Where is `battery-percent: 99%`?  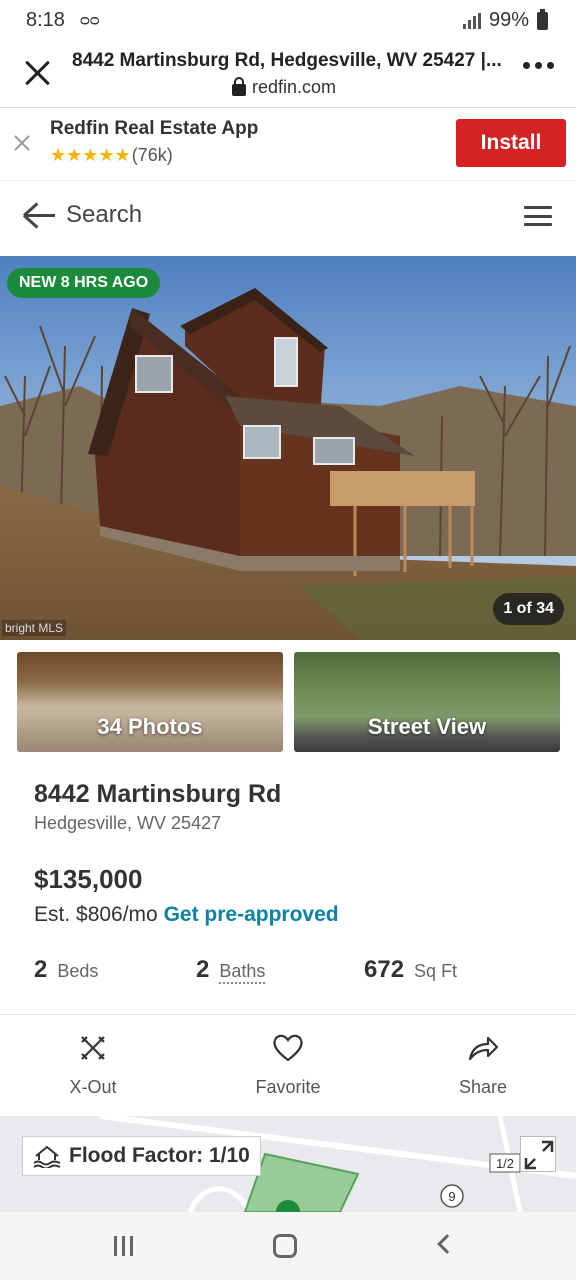 battery-percent: 99% is located at coordinates (508, 20).